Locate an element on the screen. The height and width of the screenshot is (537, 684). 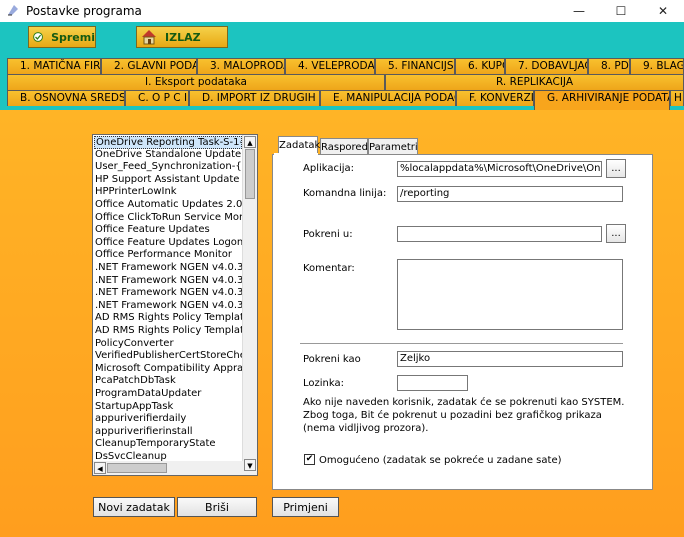
tab-manipulacija-podacima: E. MANIPULACIJA PODACIMA is located at coordinates (388, 98).